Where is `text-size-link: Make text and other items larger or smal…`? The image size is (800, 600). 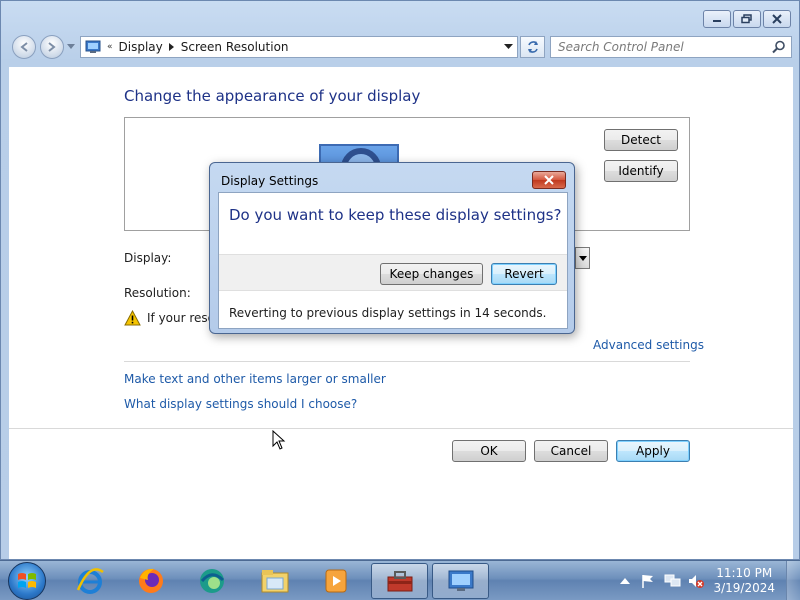 text-size-link: Make text and other items larger or smal… is located at coordinates (255, 379).